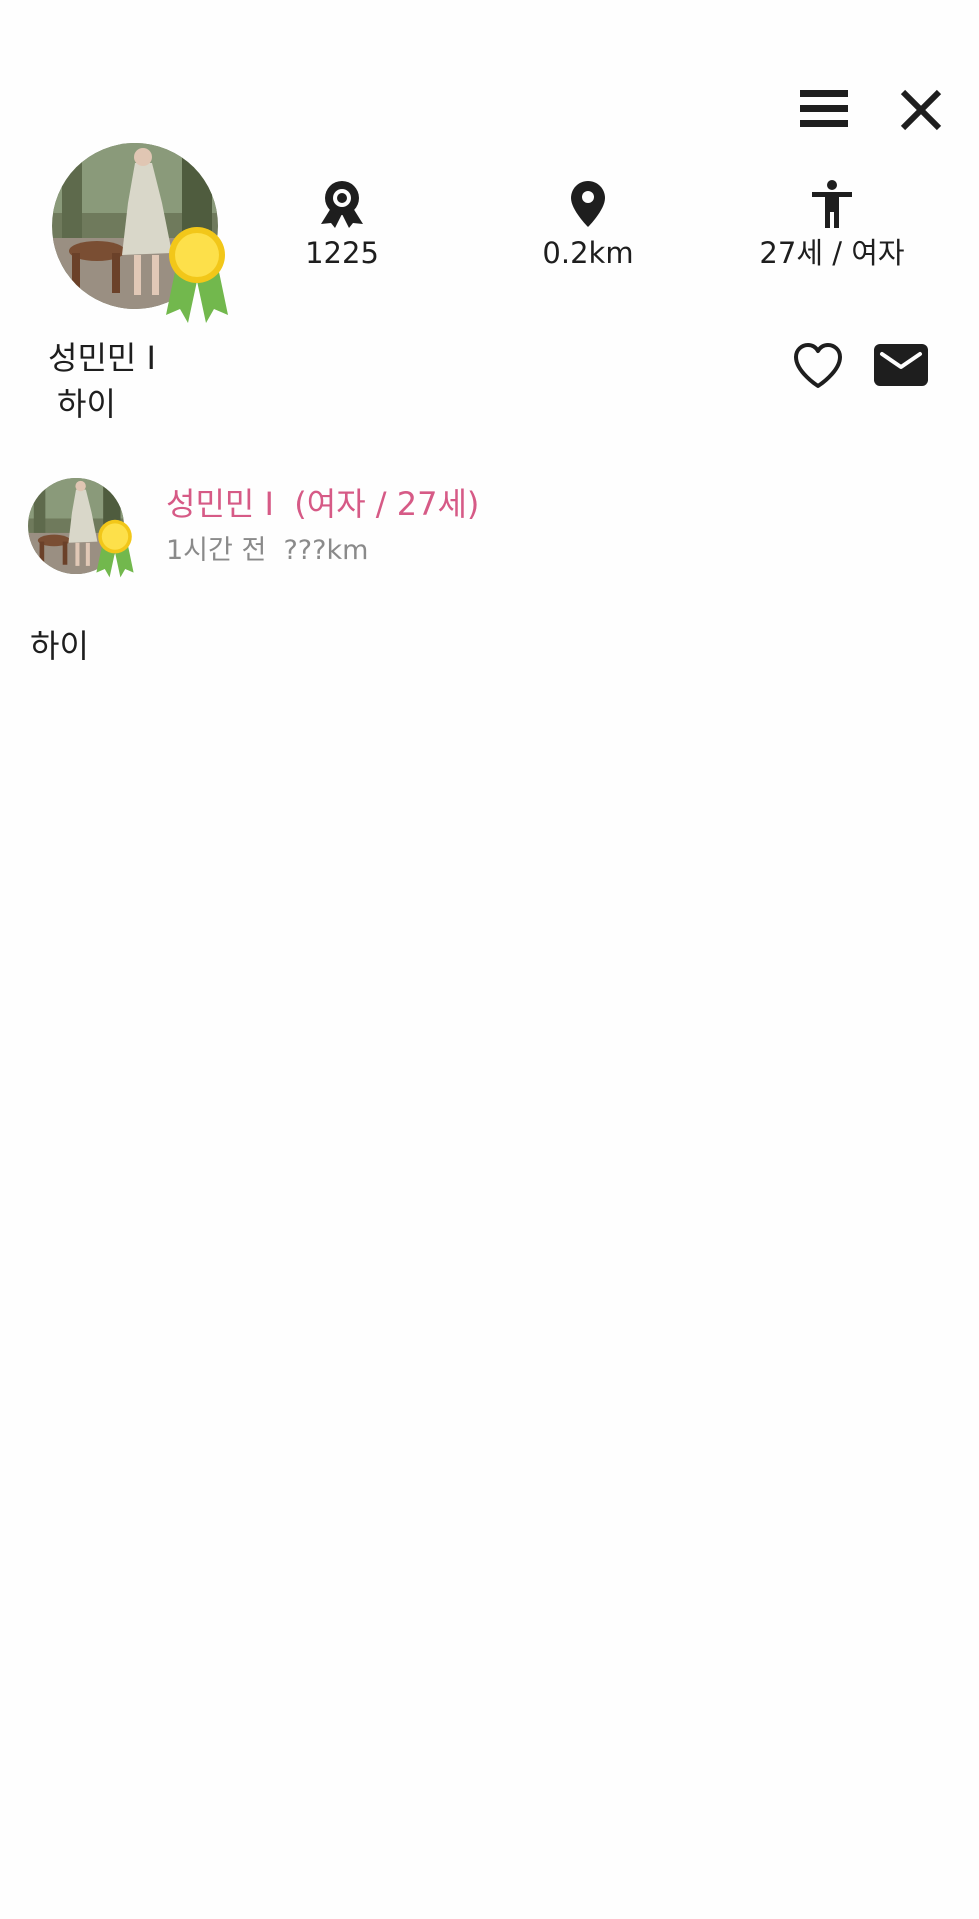 This screenshot has width=979, height=1919. I want to click on distance-value: 0.2km, so click(588, 253).